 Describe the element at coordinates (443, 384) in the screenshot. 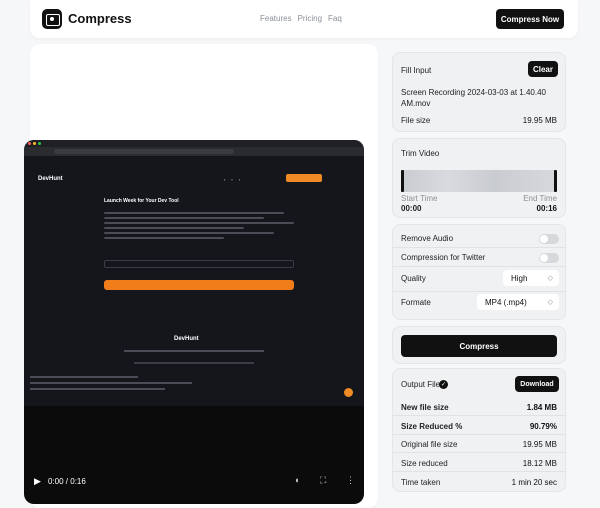

I see `check-circle-icon: ✓` at that location.